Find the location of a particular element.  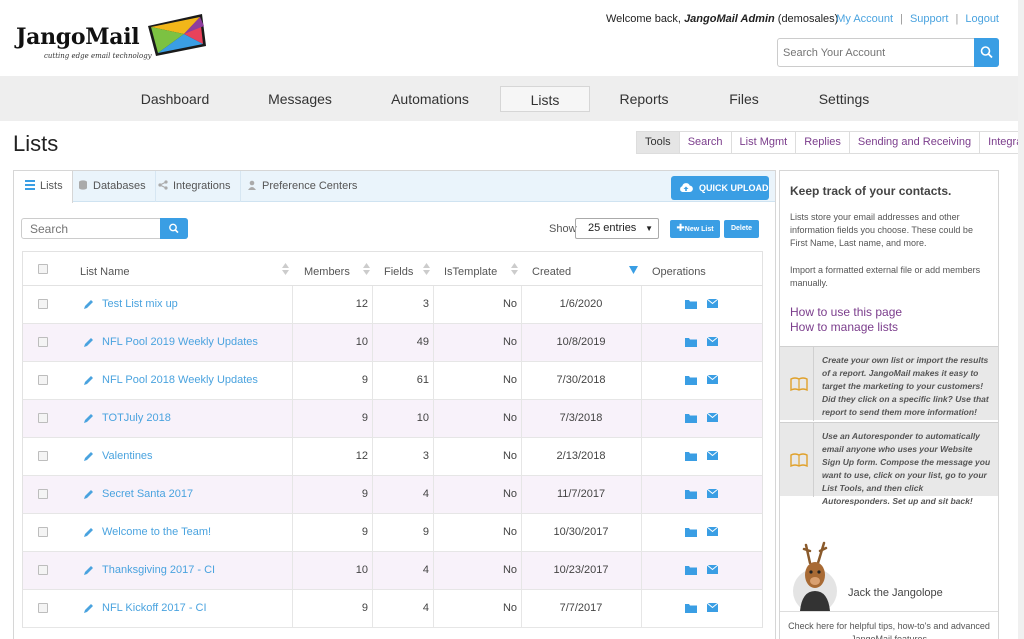

quick-upload-button: QUICK UPLOAD is located at coordinates (720, 188).